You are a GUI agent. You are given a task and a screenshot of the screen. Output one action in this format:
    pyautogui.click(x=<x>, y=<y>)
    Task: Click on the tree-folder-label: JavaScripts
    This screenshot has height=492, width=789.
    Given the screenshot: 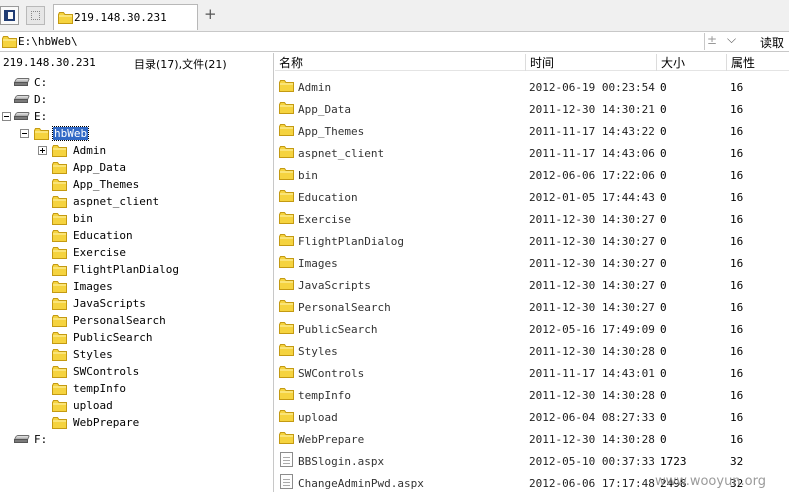 What is the action you would take?
    pyautogui.click(x=109, y=303)
    